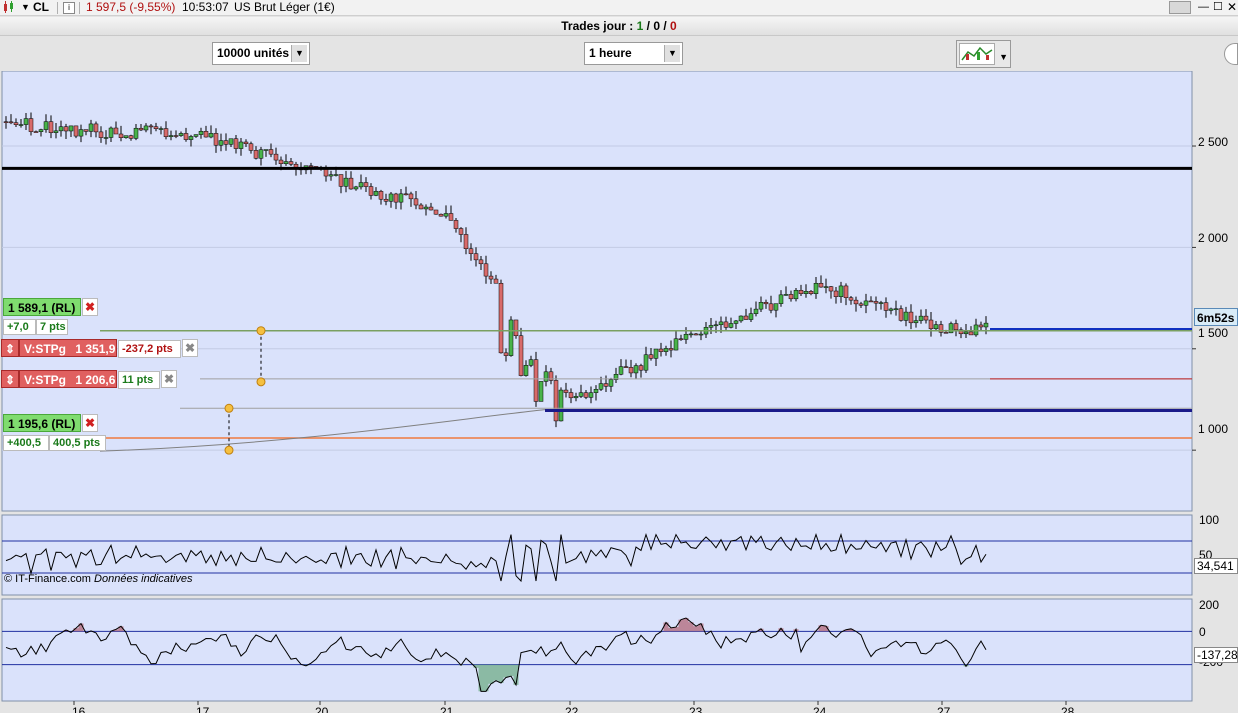  Describe the element at coordinates (820, 709) in the screenshot. I see `date-axis-label: 24` at that location.